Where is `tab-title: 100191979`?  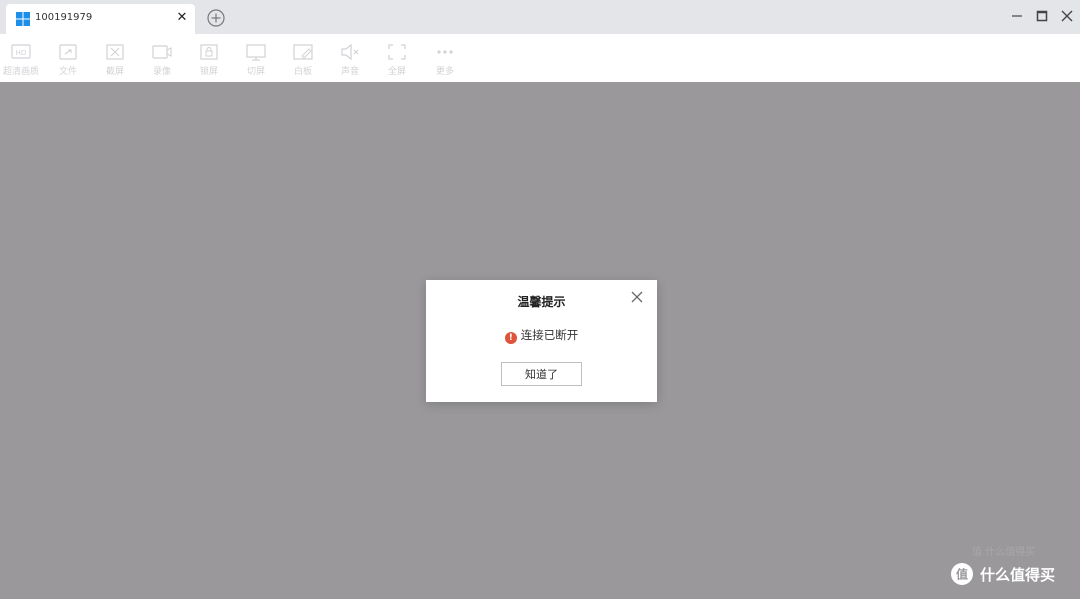 tab-title: 100191979 is located at coordinates (64, 17).